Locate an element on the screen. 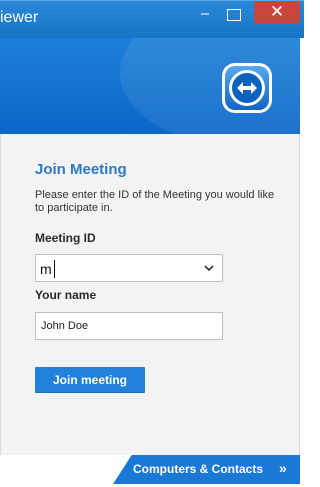 The image size is (320, 487). teamviewer-logo-icon is located at coordinates (247, 88).